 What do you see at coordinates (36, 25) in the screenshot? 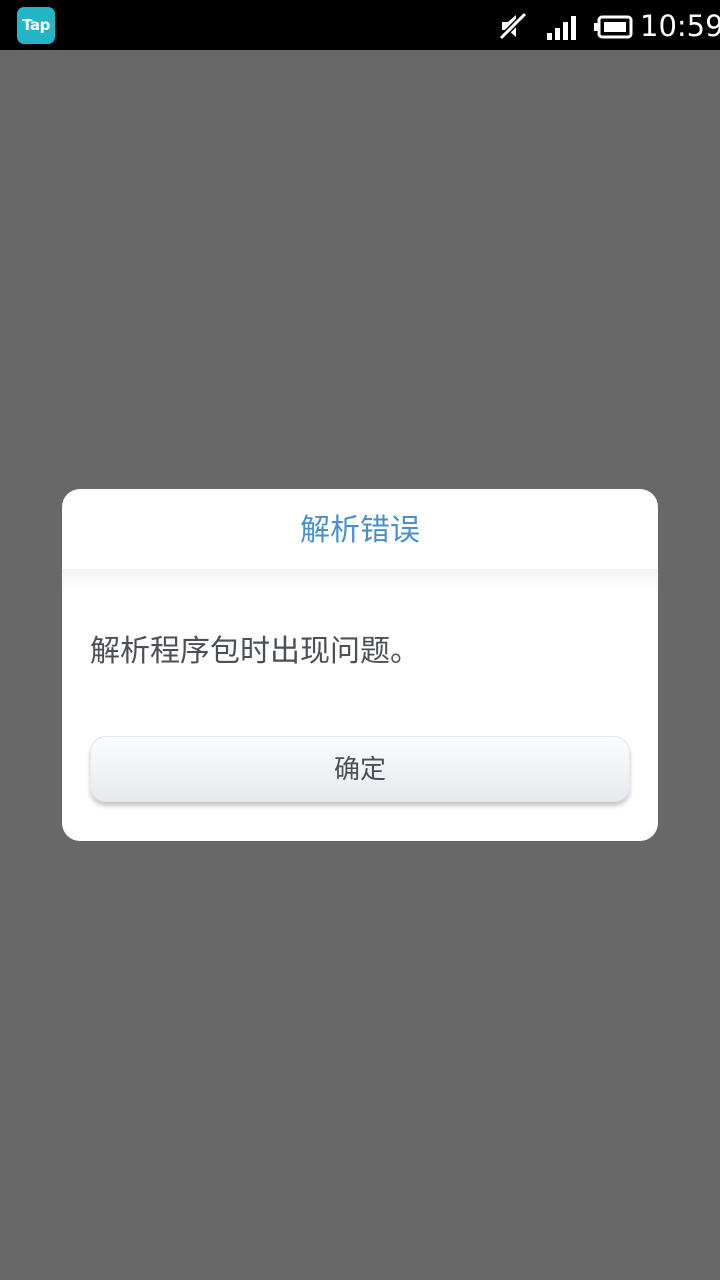
I see `tap-app-icon: Tap` at bounding box center [36, 25].